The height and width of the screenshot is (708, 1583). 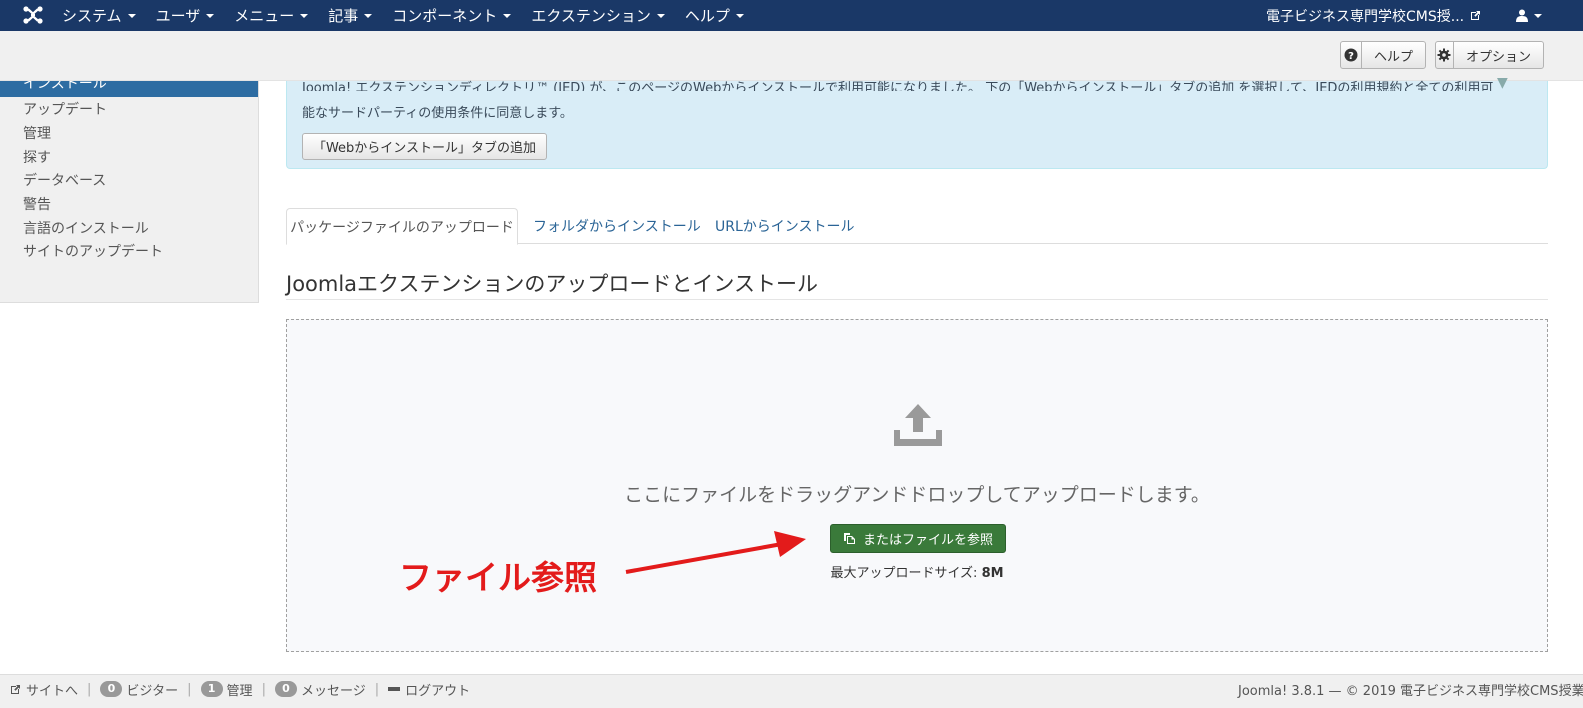 I want to click on sidebar-item-manage: 管理, so click(x=37, y=133).